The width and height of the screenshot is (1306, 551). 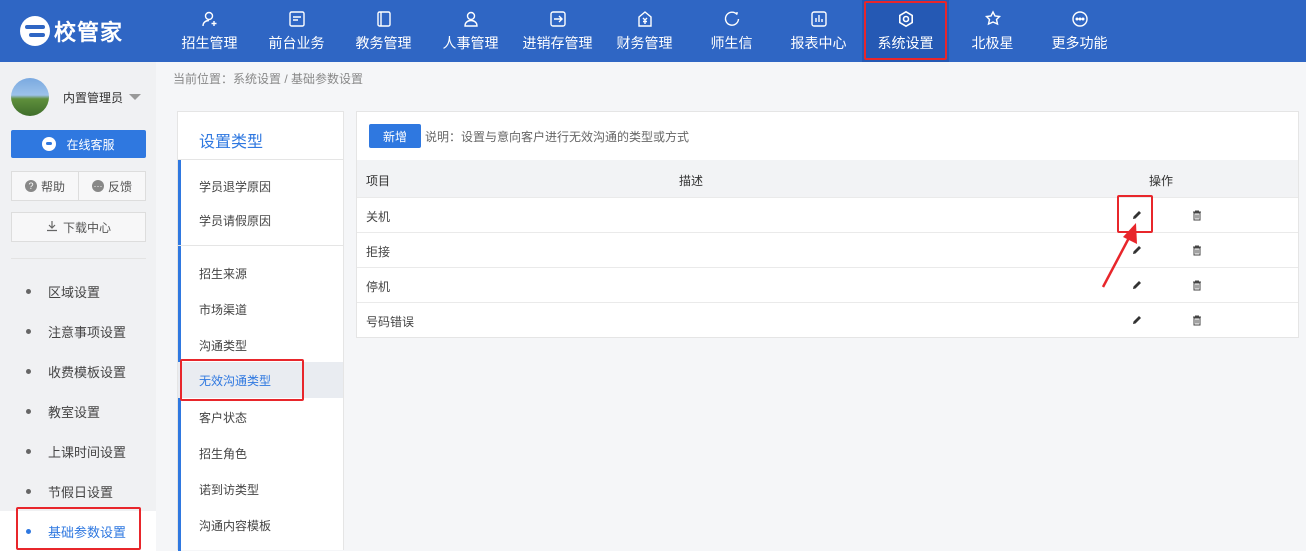 What do you see at coordinates (260, 417) in the screenshot?
I see `category-item: 客户状态` at bounding box center [260, 417].